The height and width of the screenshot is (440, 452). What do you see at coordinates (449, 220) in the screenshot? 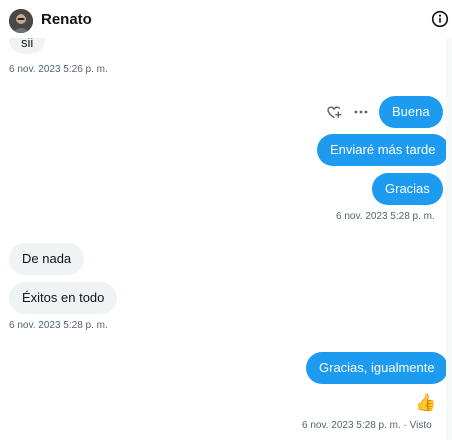
I see `scrollbar-track` at bounding box center [449, 220].